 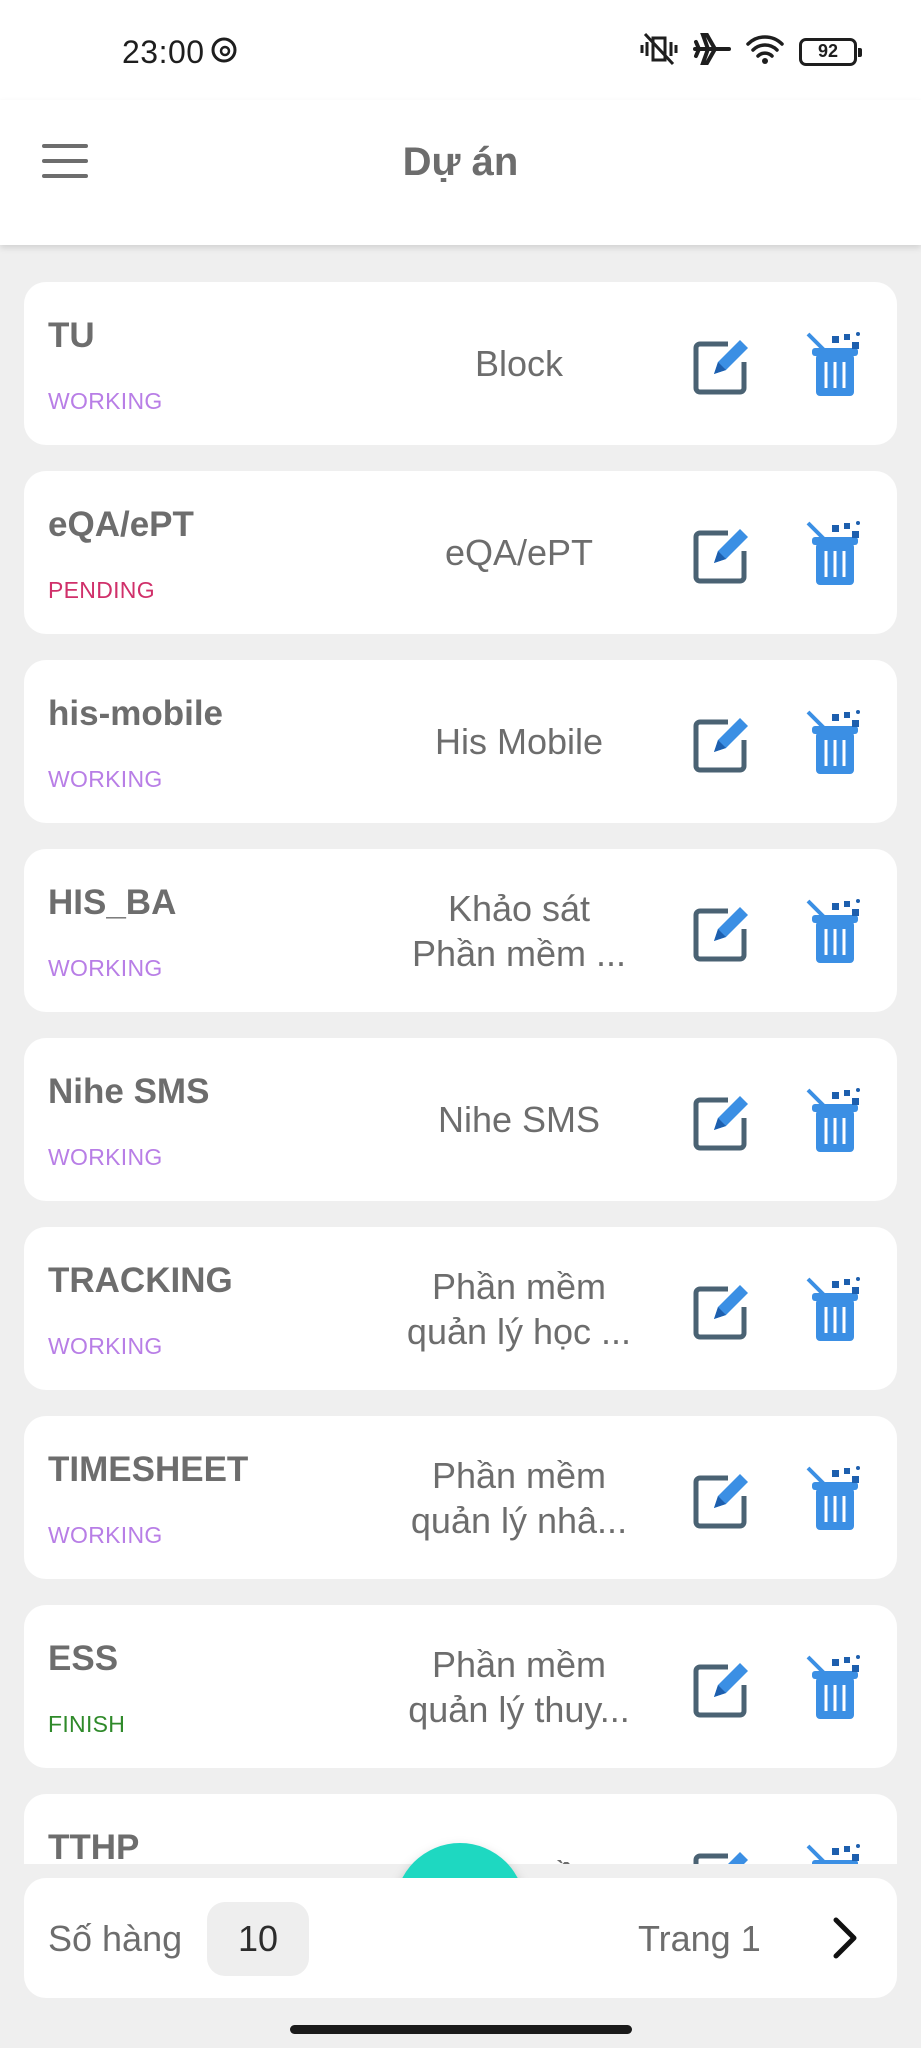 I want to click on next-page-button, so click(x=844, y=1938).